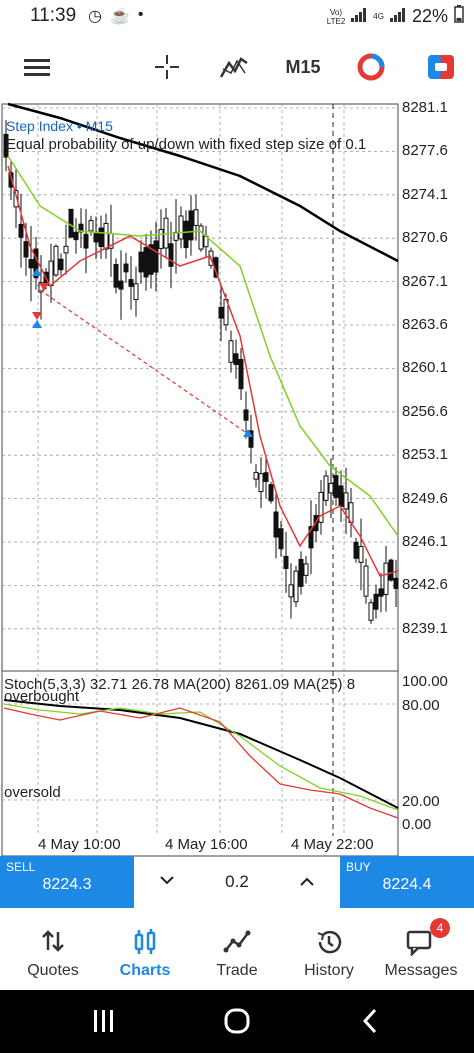  Describe the element at coordinates (421, 951) in the screenshot. I see `nav-messages: 4 Messages` at that location.